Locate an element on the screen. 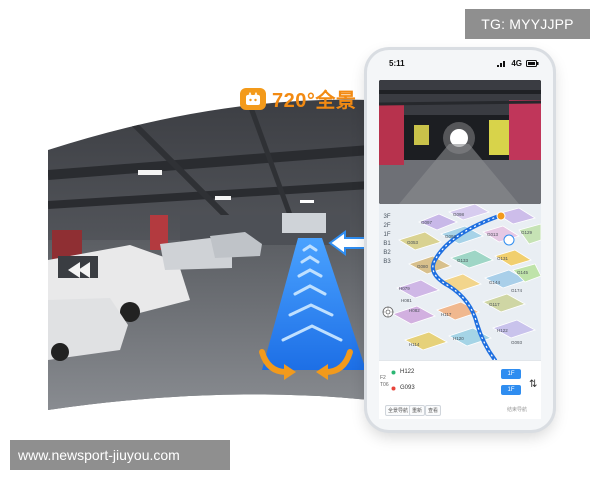  destination-dot-icon is located at coordinates (393, 388).